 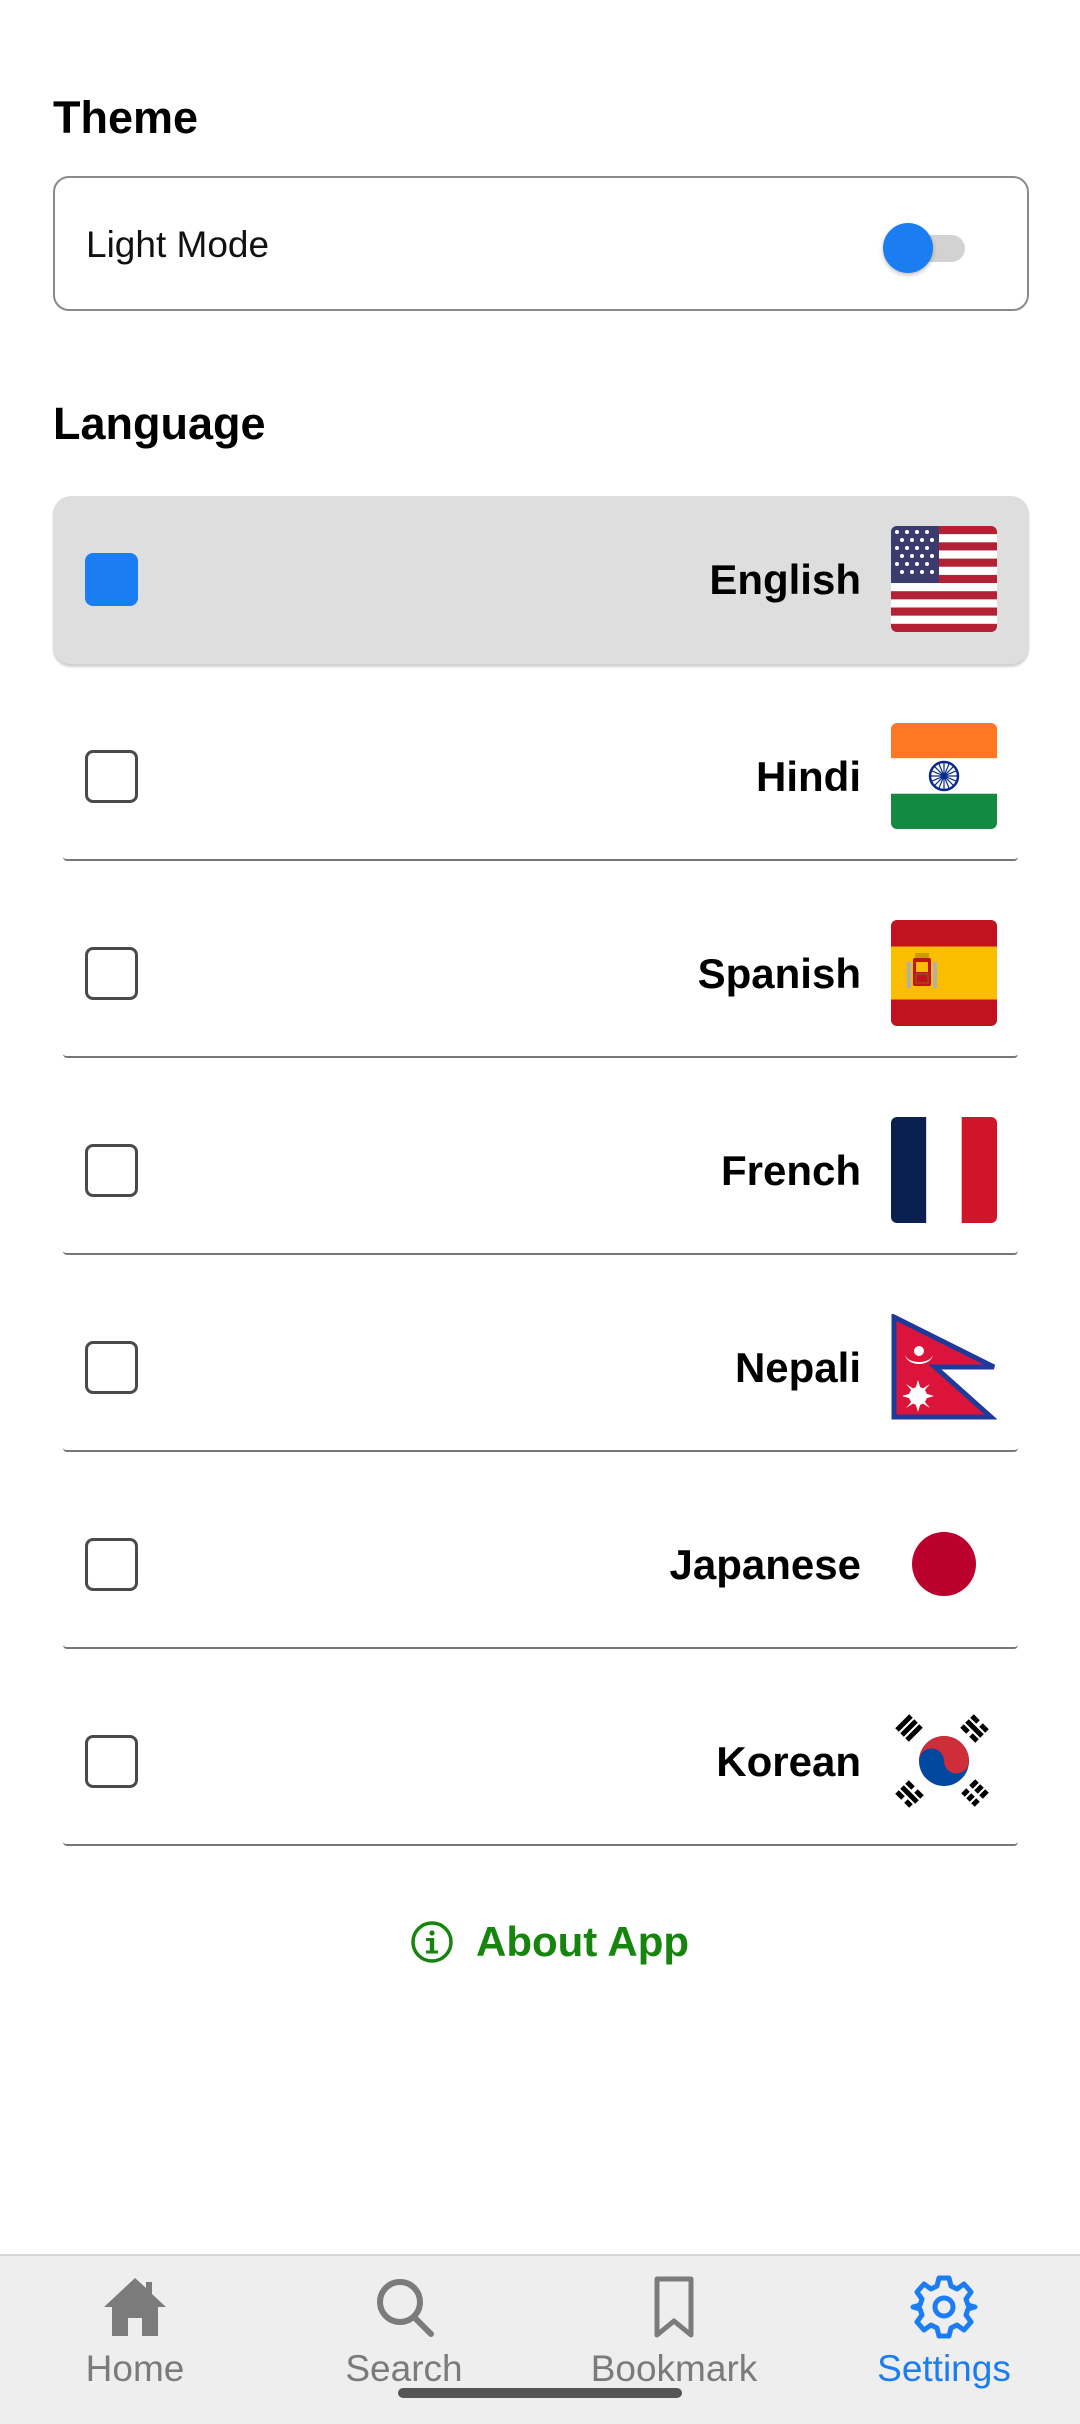 I want to click on language-option-spanish: Spanish, so click(x=541, y=988).